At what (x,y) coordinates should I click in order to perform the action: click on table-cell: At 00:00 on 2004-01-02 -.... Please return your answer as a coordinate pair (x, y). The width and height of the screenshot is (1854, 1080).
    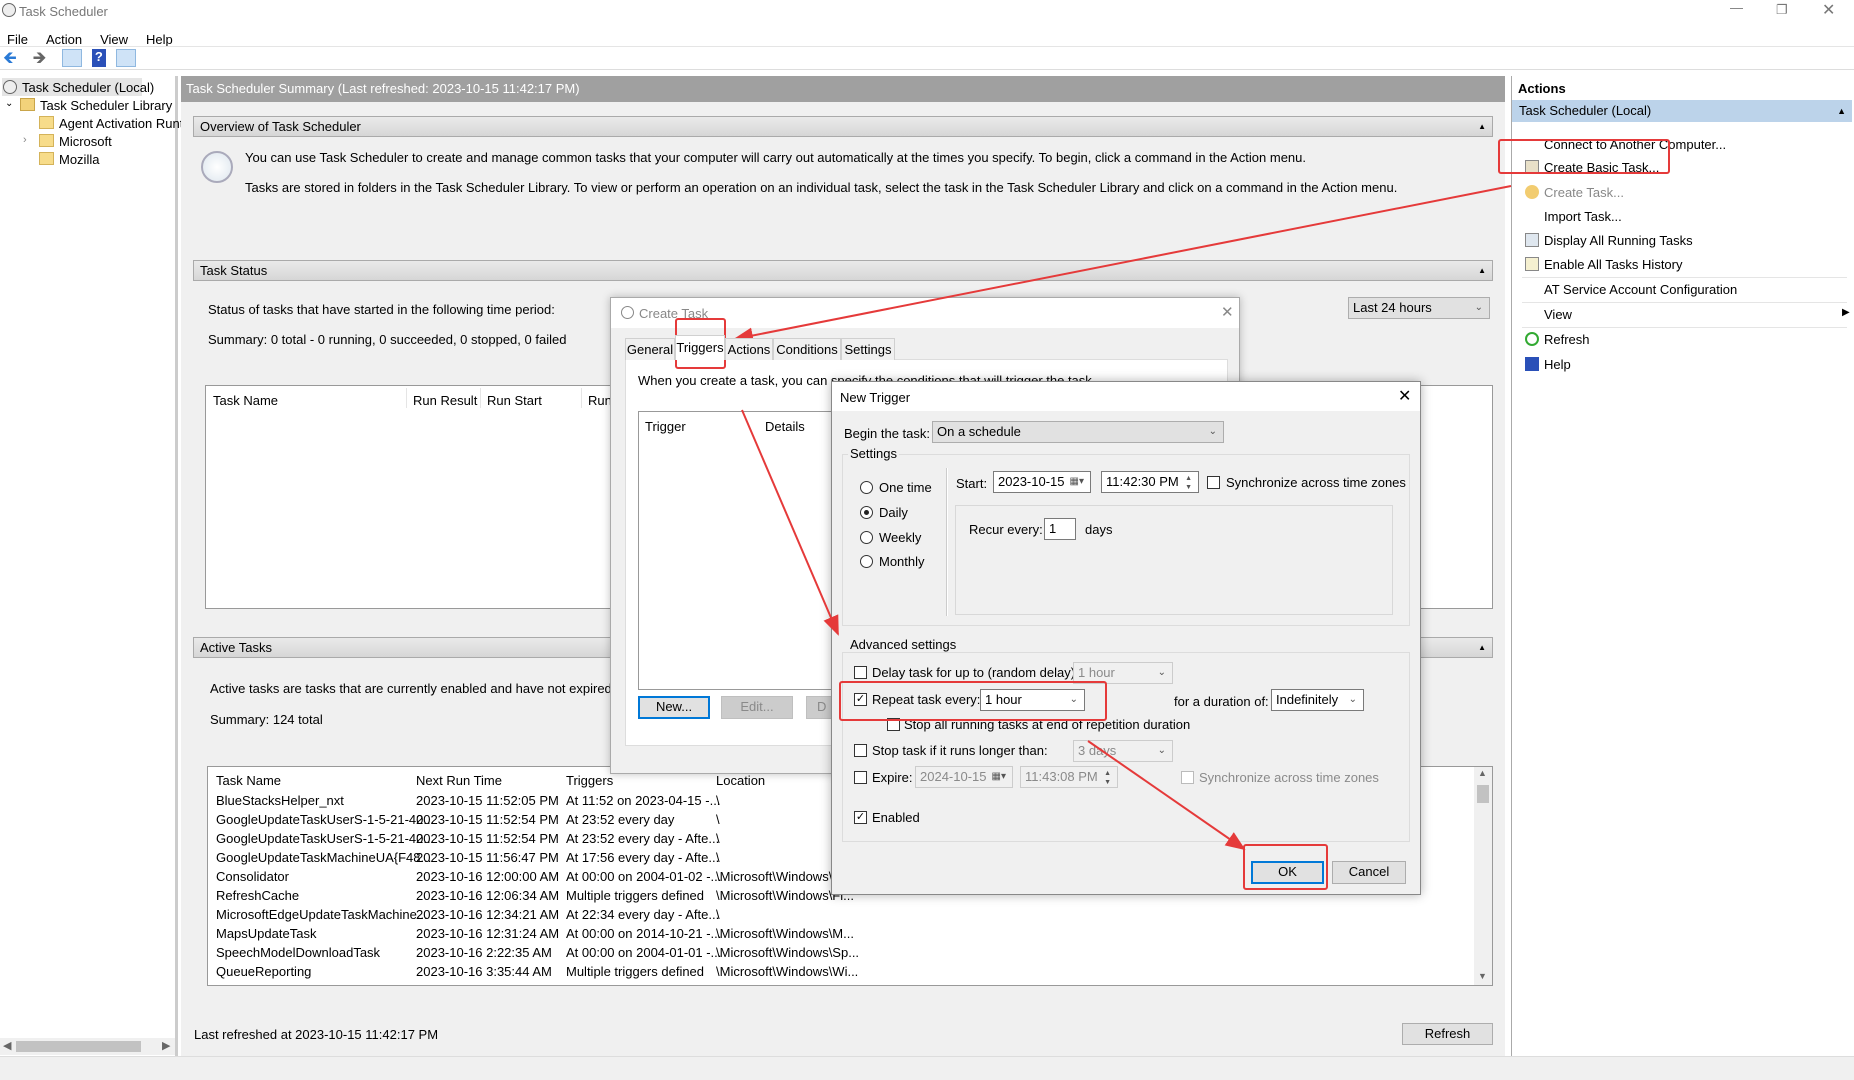
    Looking at the image, I should click on (644, 876).